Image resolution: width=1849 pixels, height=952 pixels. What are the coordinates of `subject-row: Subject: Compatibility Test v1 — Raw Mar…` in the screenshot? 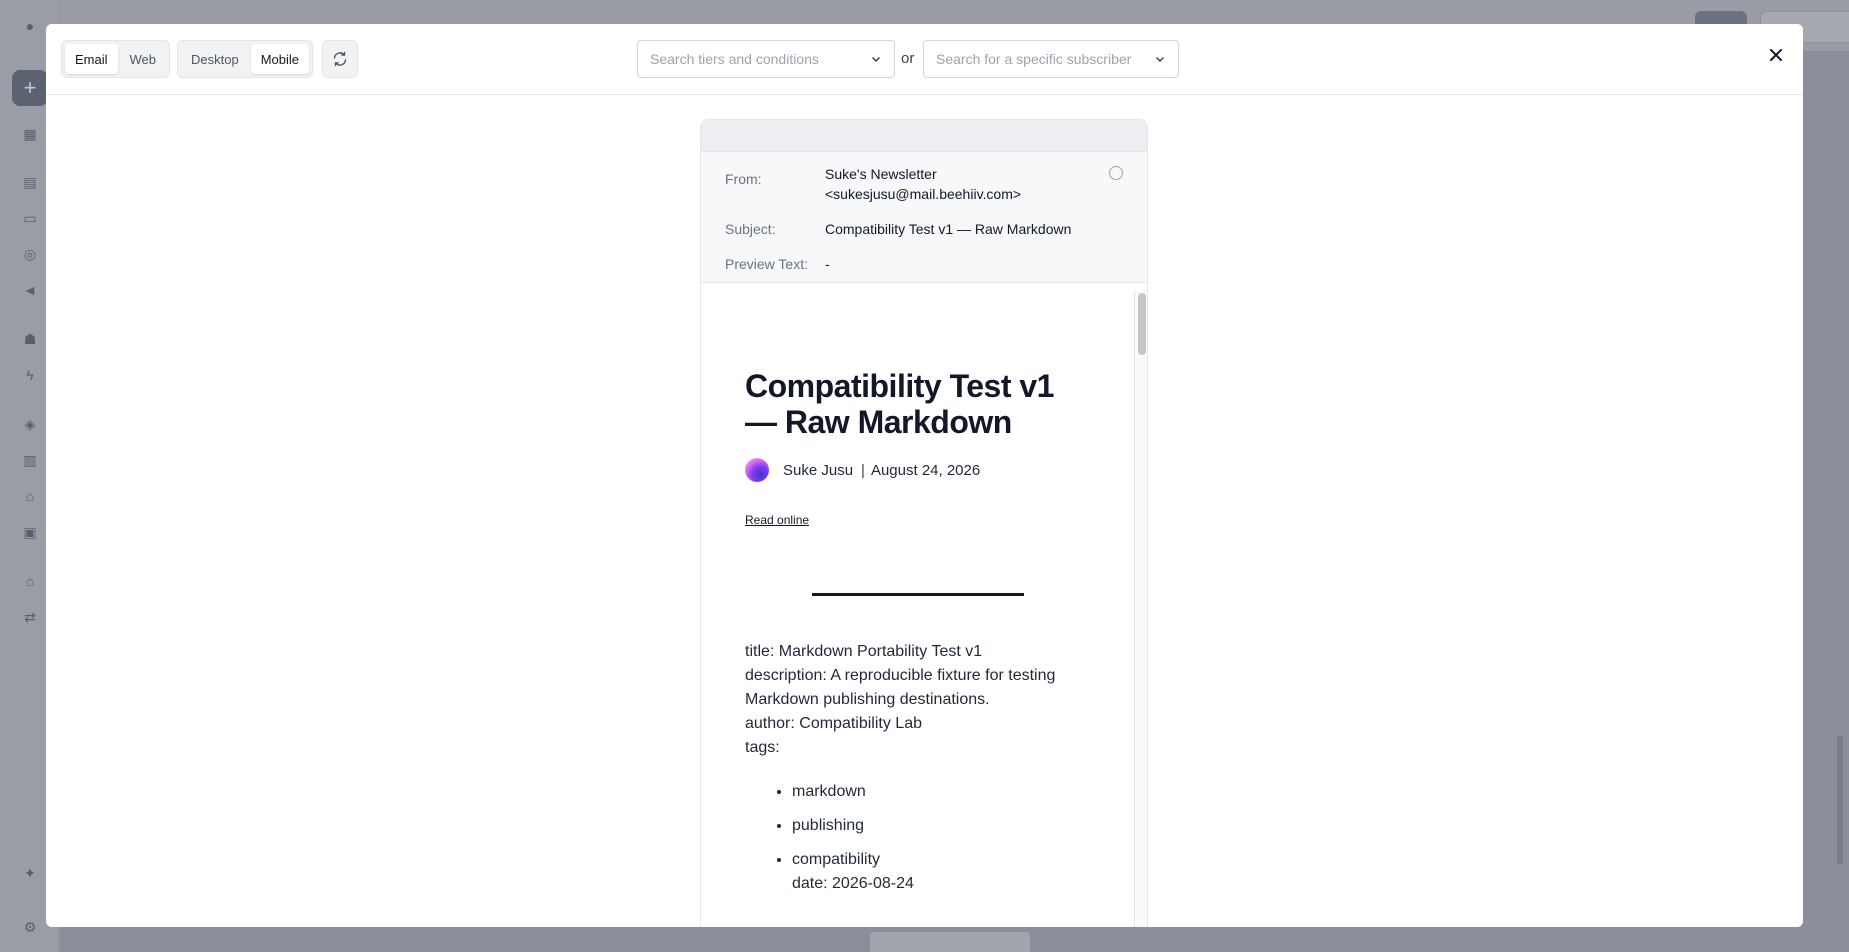 It's located at (924, 229).